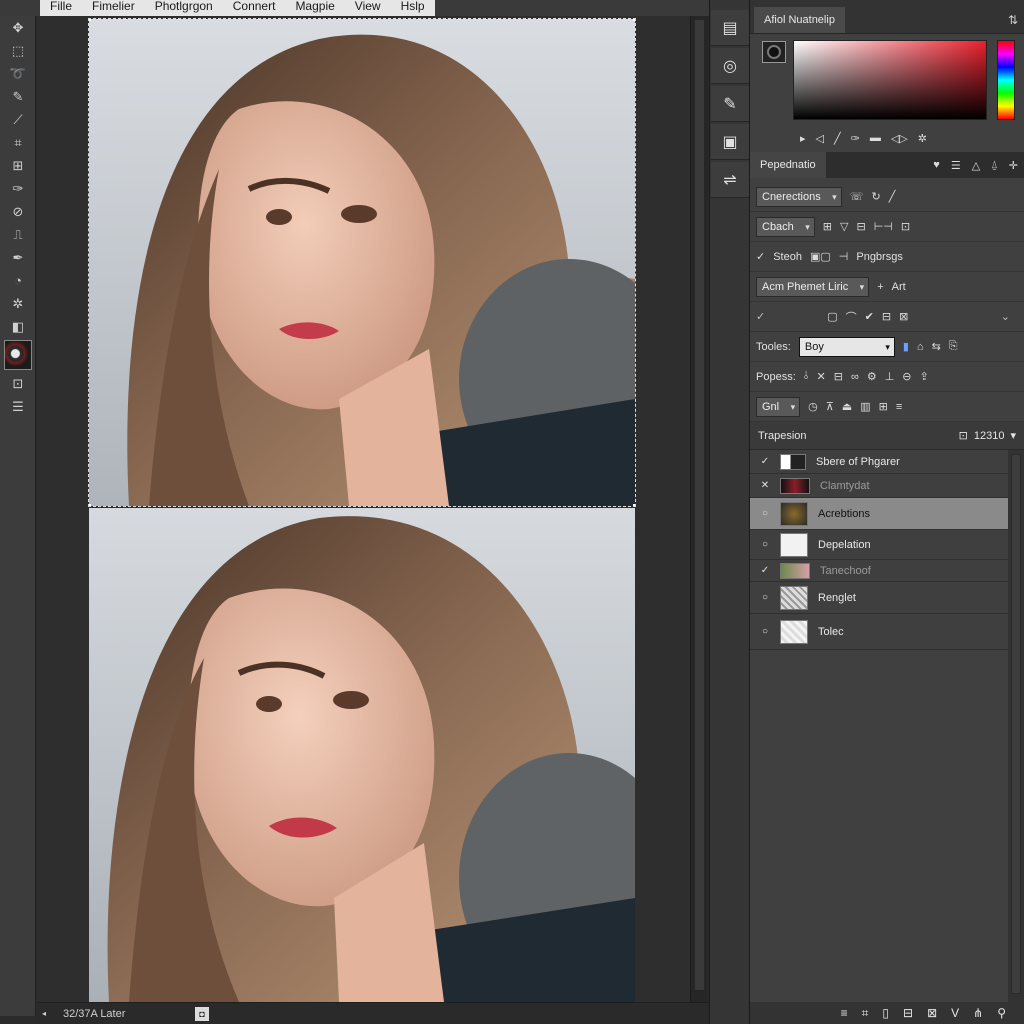  What do you see at coordinates (1005, 316) in the screenshot?
I see `collapse-icon: ⌄` at bounding box center [1005, 316].